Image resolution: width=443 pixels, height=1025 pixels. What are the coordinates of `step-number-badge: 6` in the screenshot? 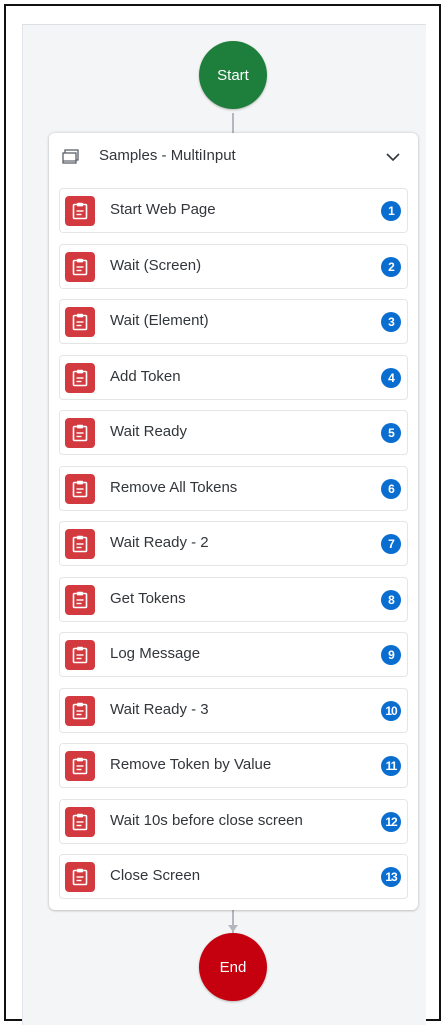 It's located at (391, 489).